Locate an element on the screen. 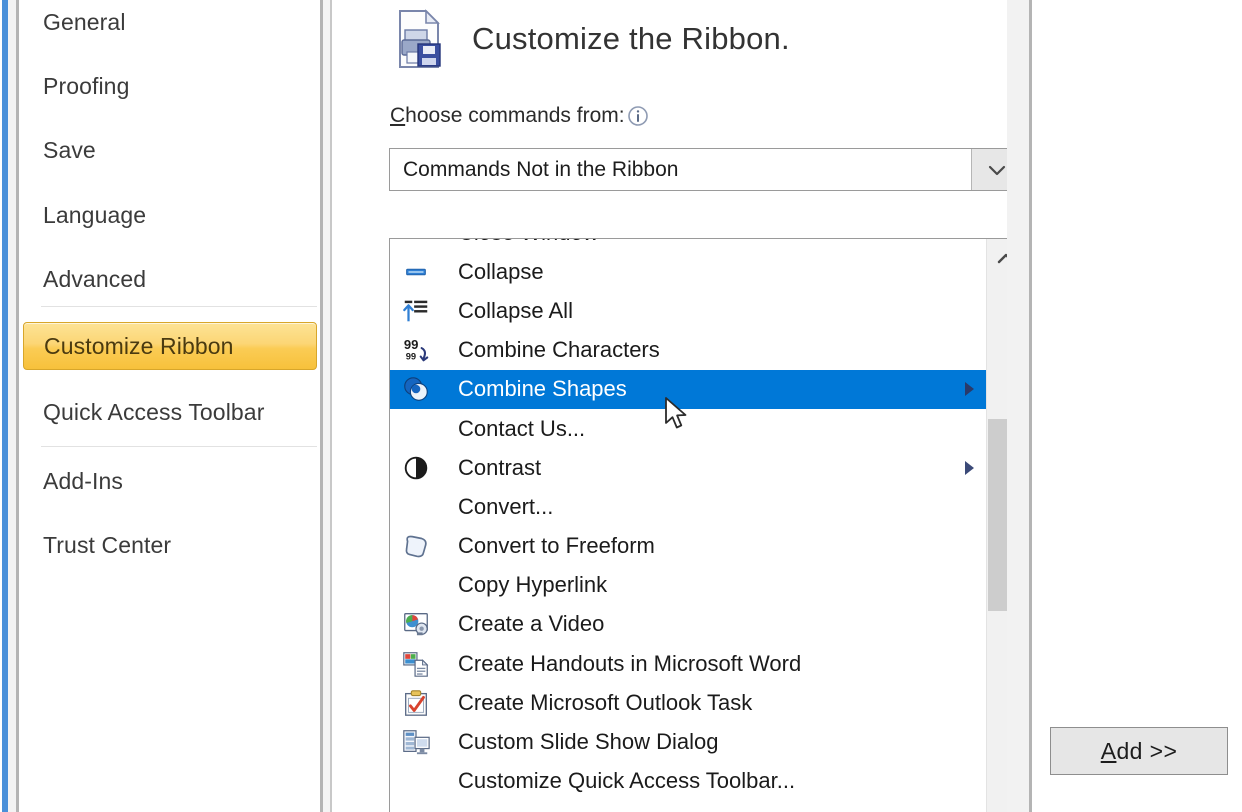 The width and height of the screenshot is (1242, 812). sidebar-item-label: Proofing is located at coordinates (86, 85).